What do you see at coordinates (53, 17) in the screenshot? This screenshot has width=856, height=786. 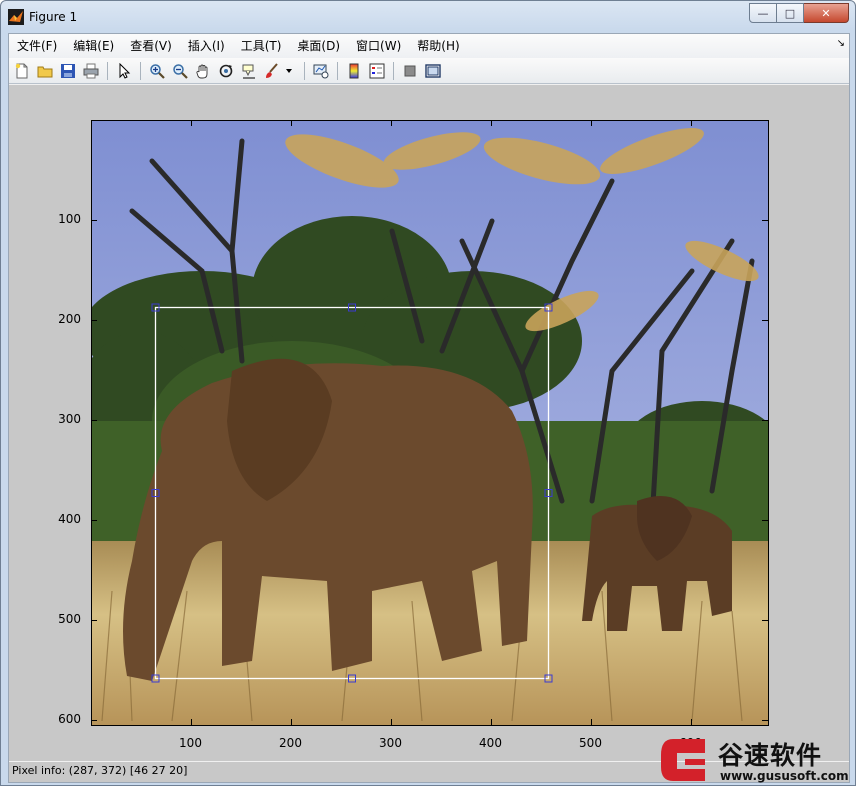 I see `window-title: Figure 1` at bounding box center [53, 17].